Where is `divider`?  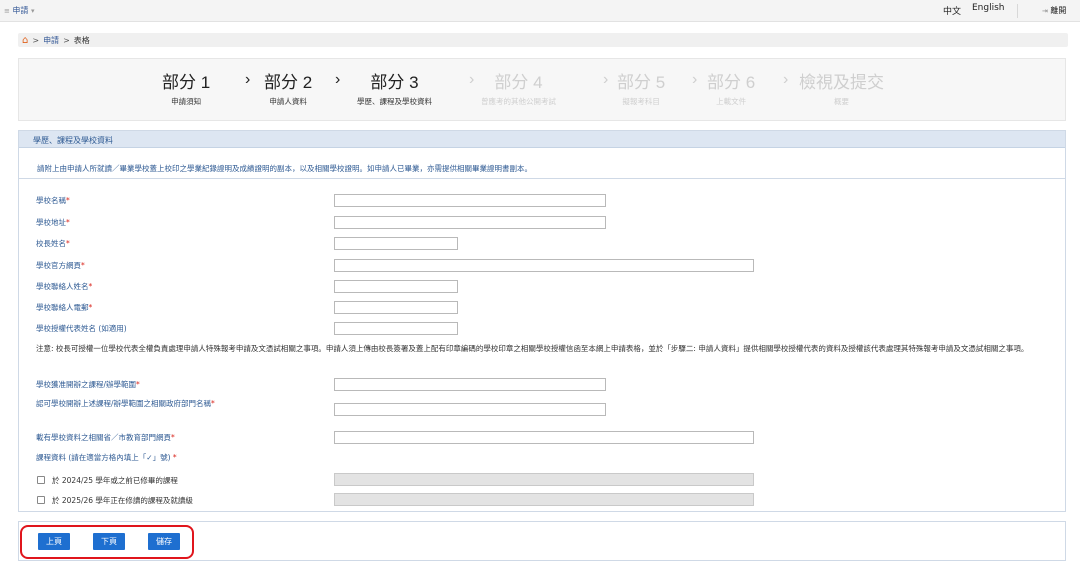 divider is located at coordinates (542, 178).